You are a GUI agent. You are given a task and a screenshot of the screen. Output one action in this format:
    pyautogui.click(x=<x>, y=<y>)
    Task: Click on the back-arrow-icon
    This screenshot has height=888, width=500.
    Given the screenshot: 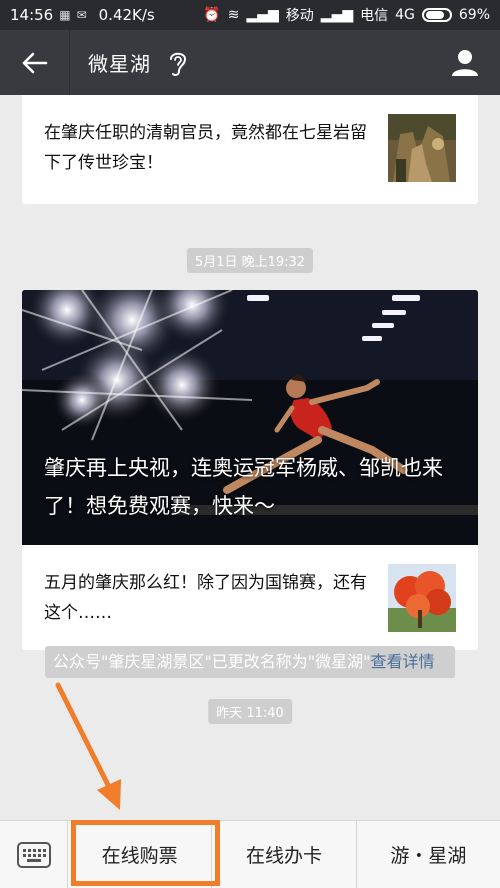 What is the action you would take?
    pyautogui.click(x=34, y=62)
    